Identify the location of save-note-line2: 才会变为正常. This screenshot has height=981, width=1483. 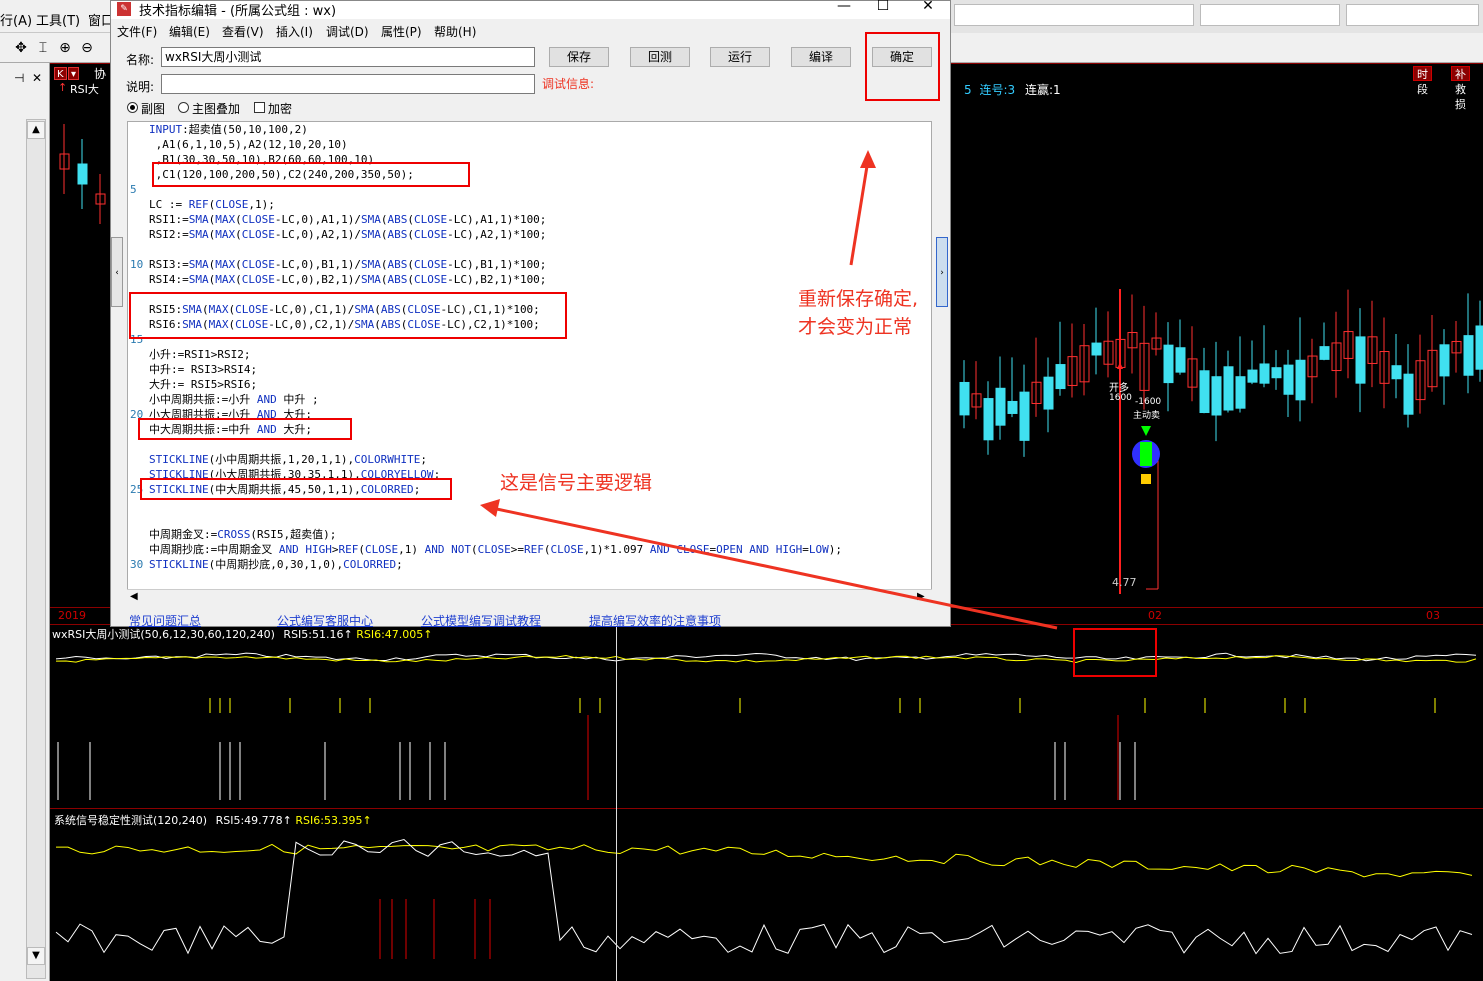
(855, 327).